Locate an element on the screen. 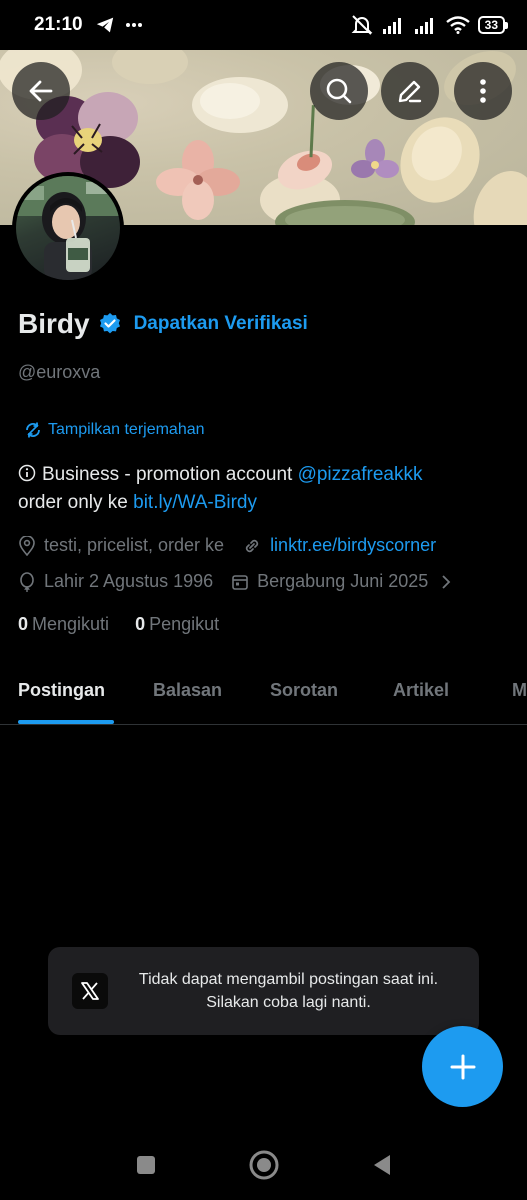 The height and width of the screenshot is (1200, 527). website-link: linktr.ee/birdyscorner is located at coordinates (353, 545).